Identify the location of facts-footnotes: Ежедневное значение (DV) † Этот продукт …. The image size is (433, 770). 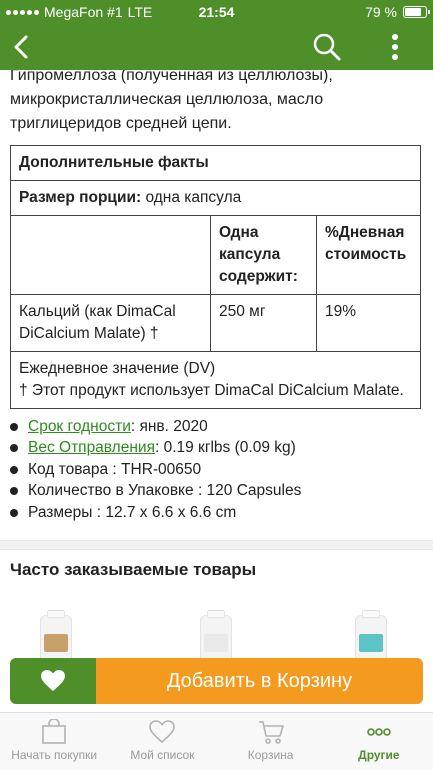
(215, 380).